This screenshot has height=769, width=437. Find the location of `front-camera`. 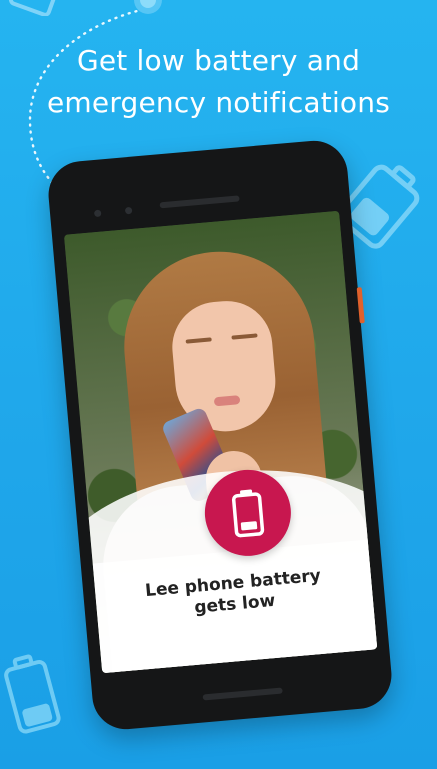

front-camera is located at coordinates (97, 213).